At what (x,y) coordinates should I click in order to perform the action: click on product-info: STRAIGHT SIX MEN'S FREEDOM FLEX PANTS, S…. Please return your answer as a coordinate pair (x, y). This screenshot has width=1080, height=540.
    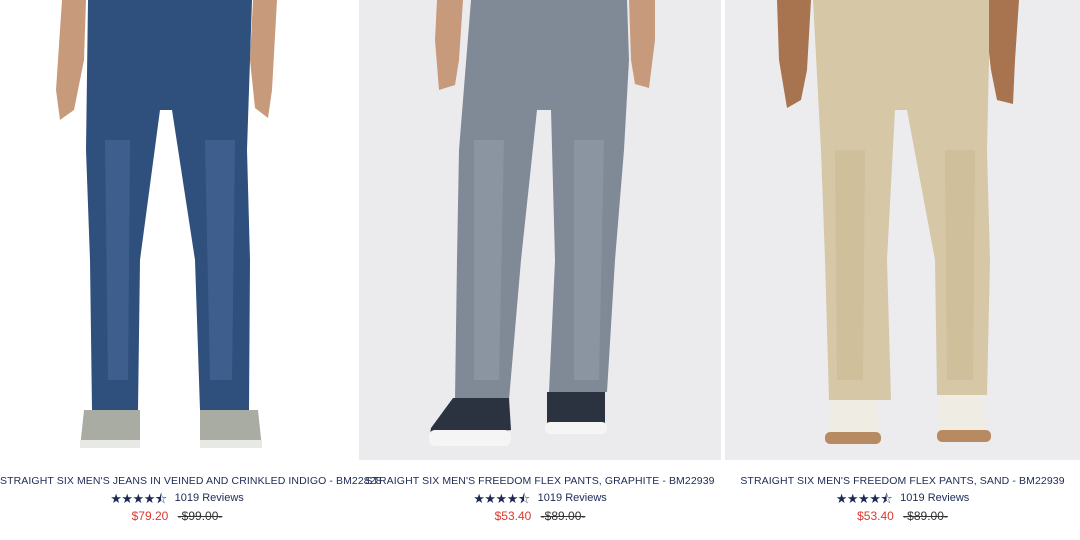
    Looking at the image, I should click on (902, 498).